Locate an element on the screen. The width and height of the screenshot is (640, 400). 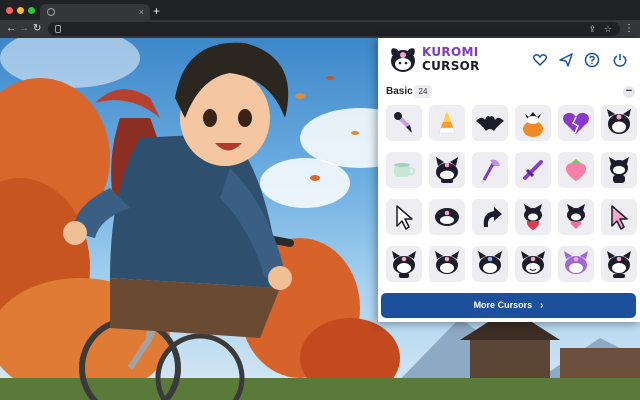
address-bar: ⇪ ☆ is located at coordinates (334, 29).